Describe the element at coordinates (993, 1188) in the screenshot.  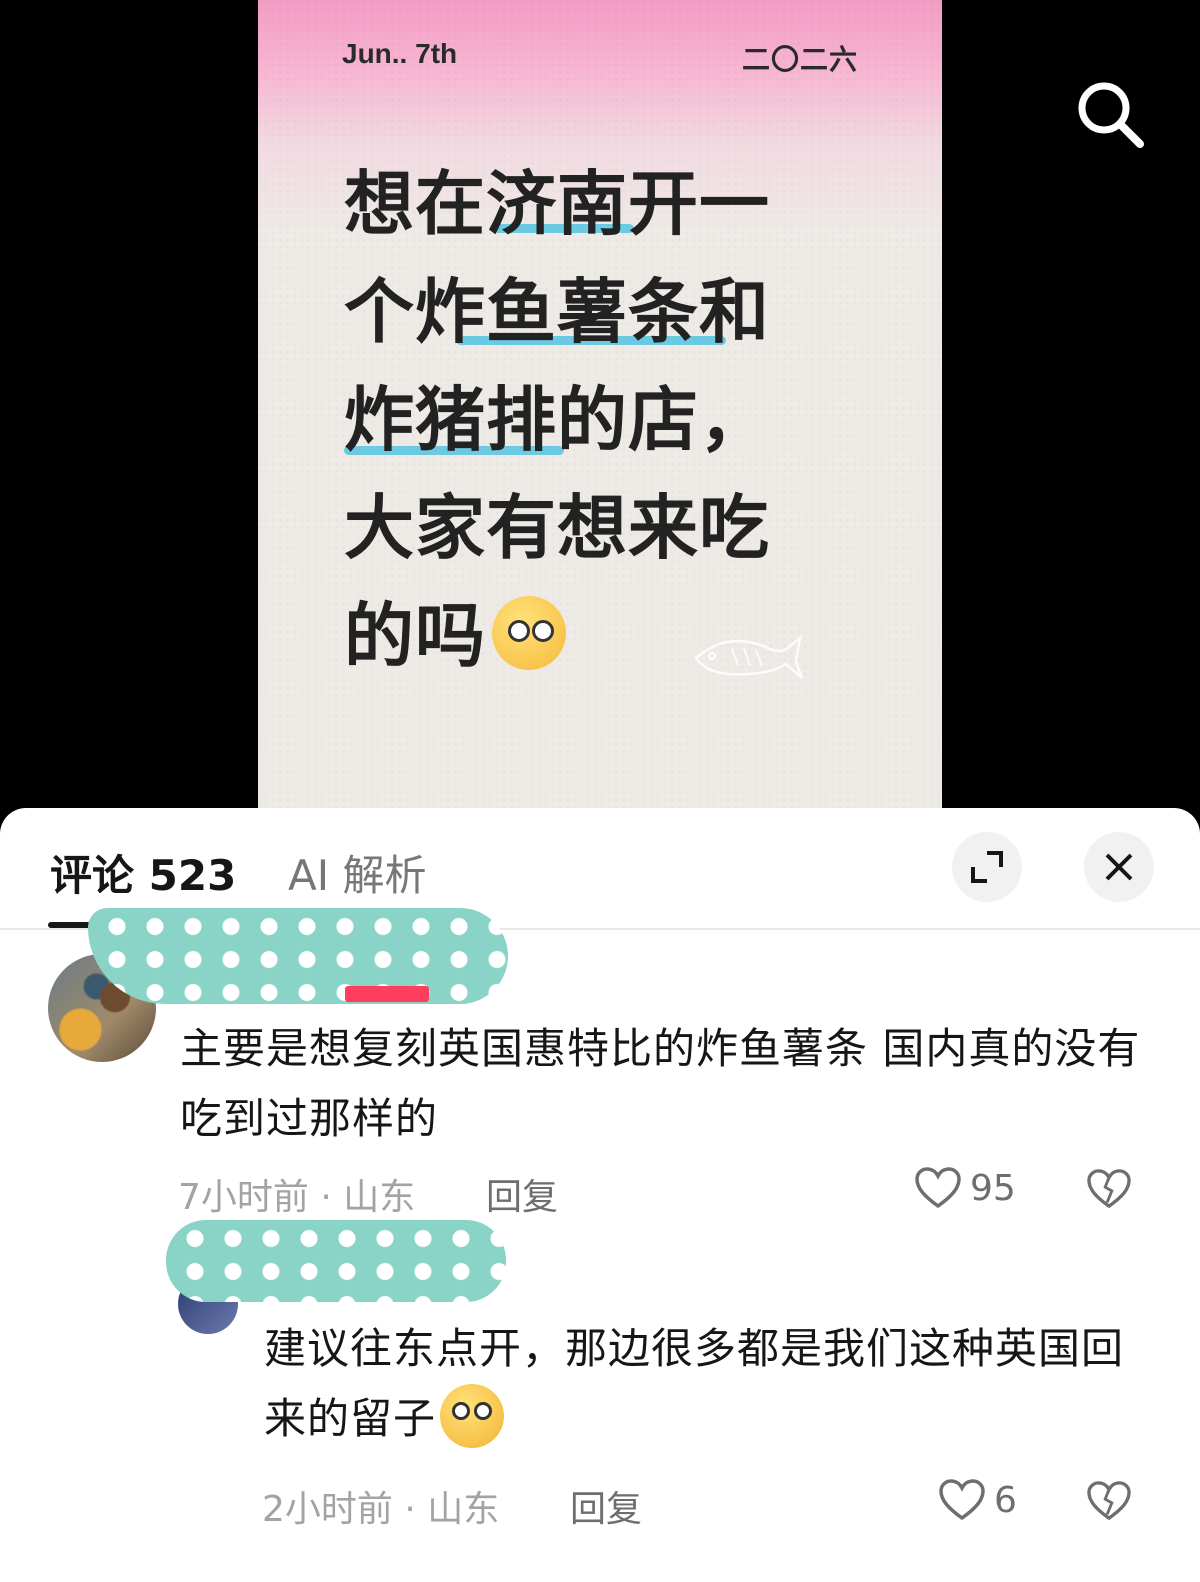
I see `like-count: 95` at that location.